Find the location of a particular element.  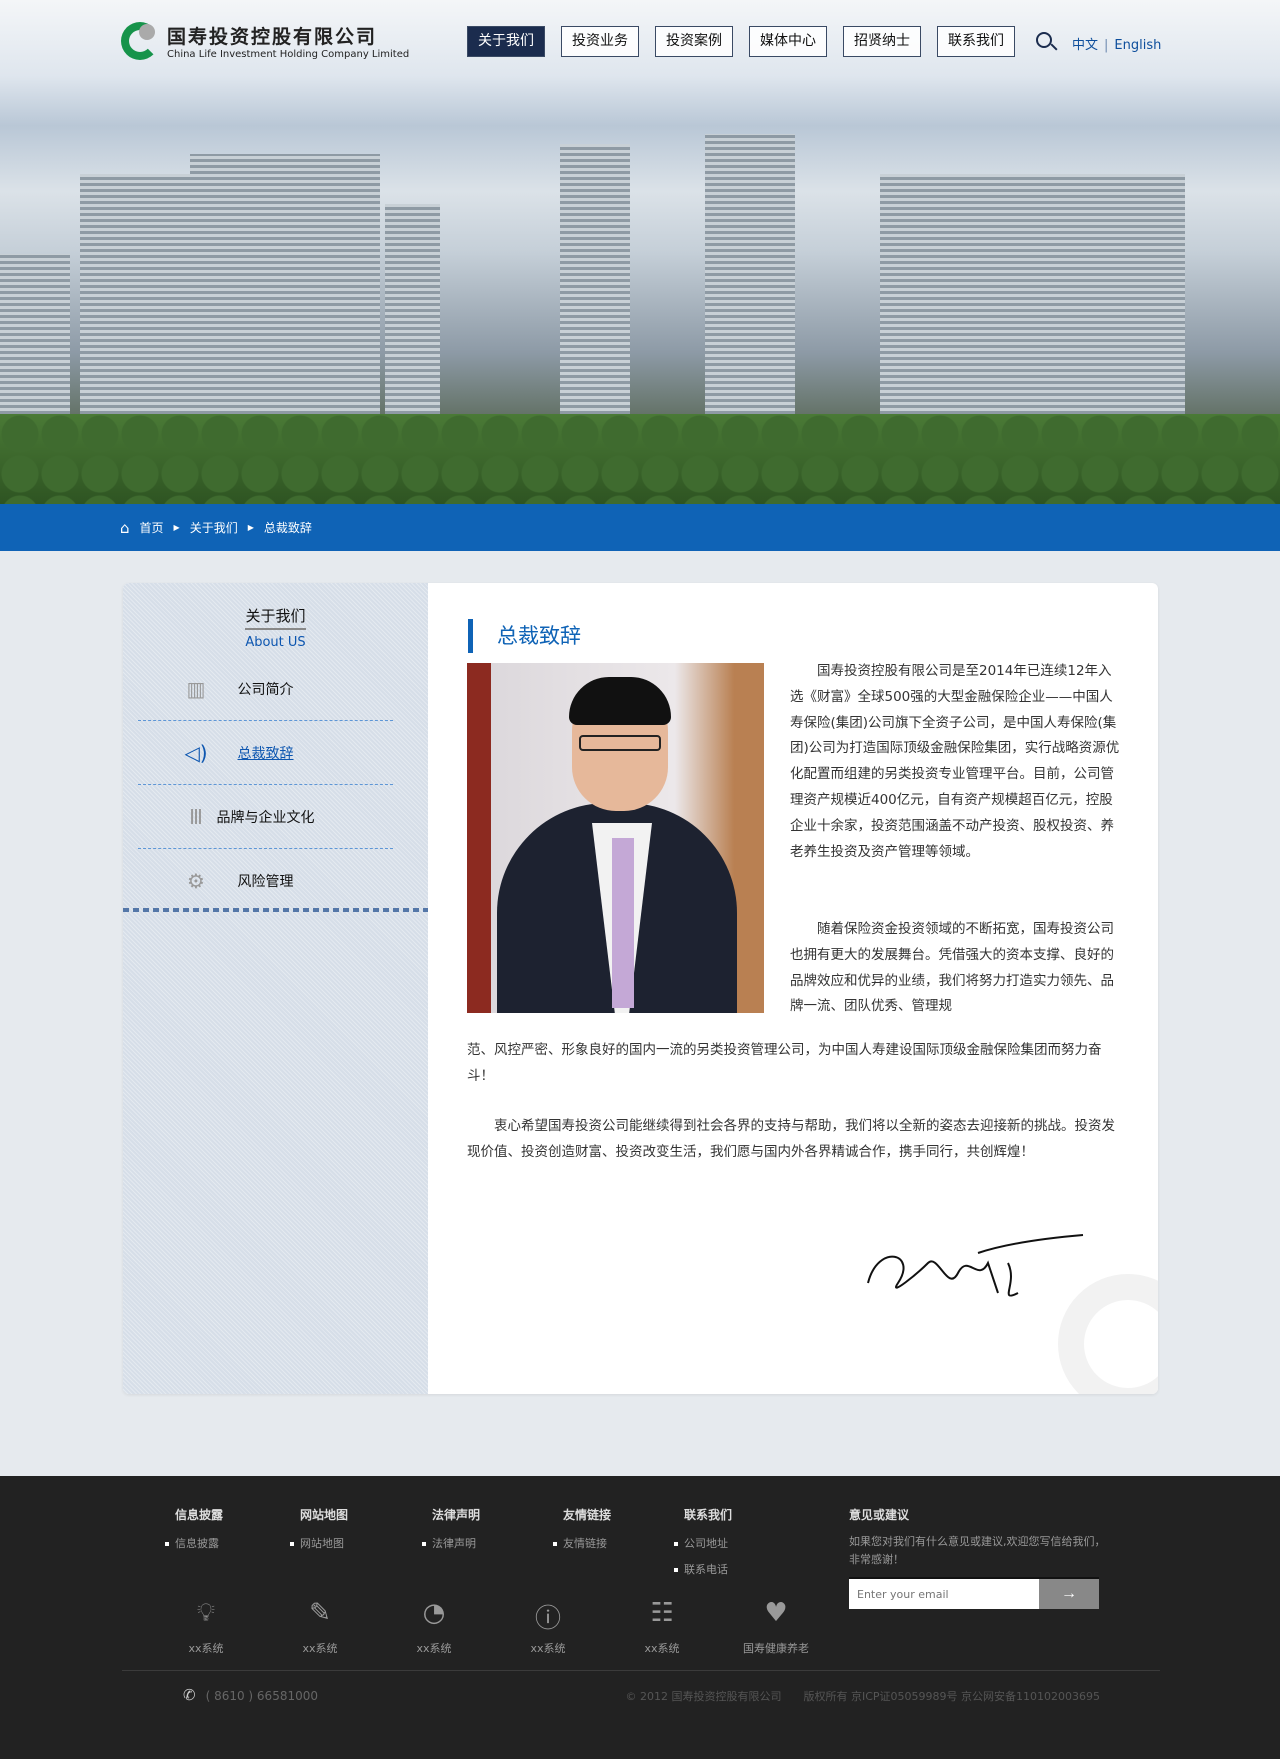

footer-link: 信息披露 is located at coordinates (194, 1543).